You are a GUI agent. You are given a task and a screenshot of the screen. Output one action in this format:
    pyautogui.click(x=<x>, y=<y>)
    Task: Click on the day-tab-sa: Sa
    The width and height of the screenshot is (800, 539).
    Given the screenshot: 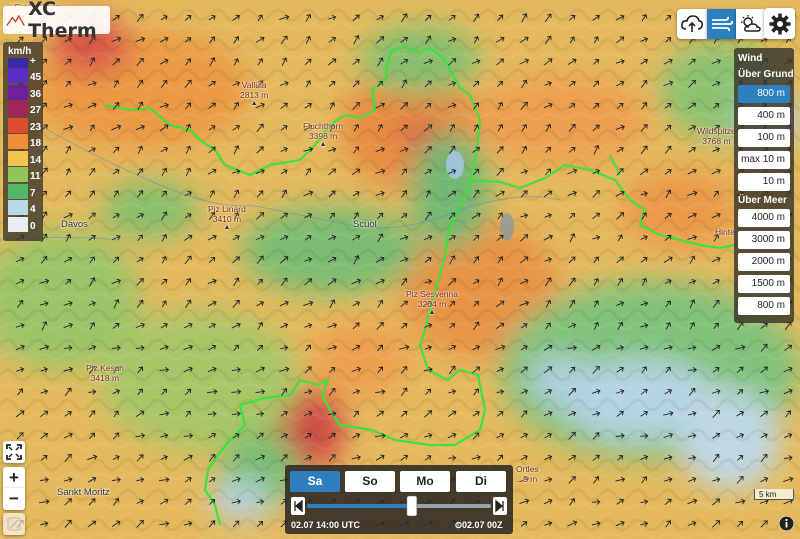 What is the action you would take?
    pyautogui.click(x=315, y=481)
    